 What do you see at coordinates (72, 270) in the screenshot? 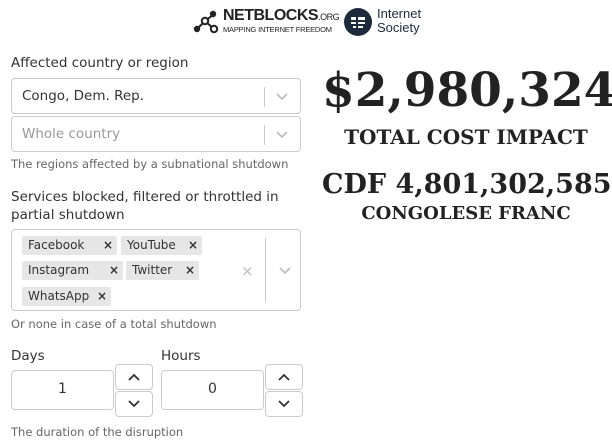
I see `service-tag: Instagram ×` at bounding box center [72, 270].